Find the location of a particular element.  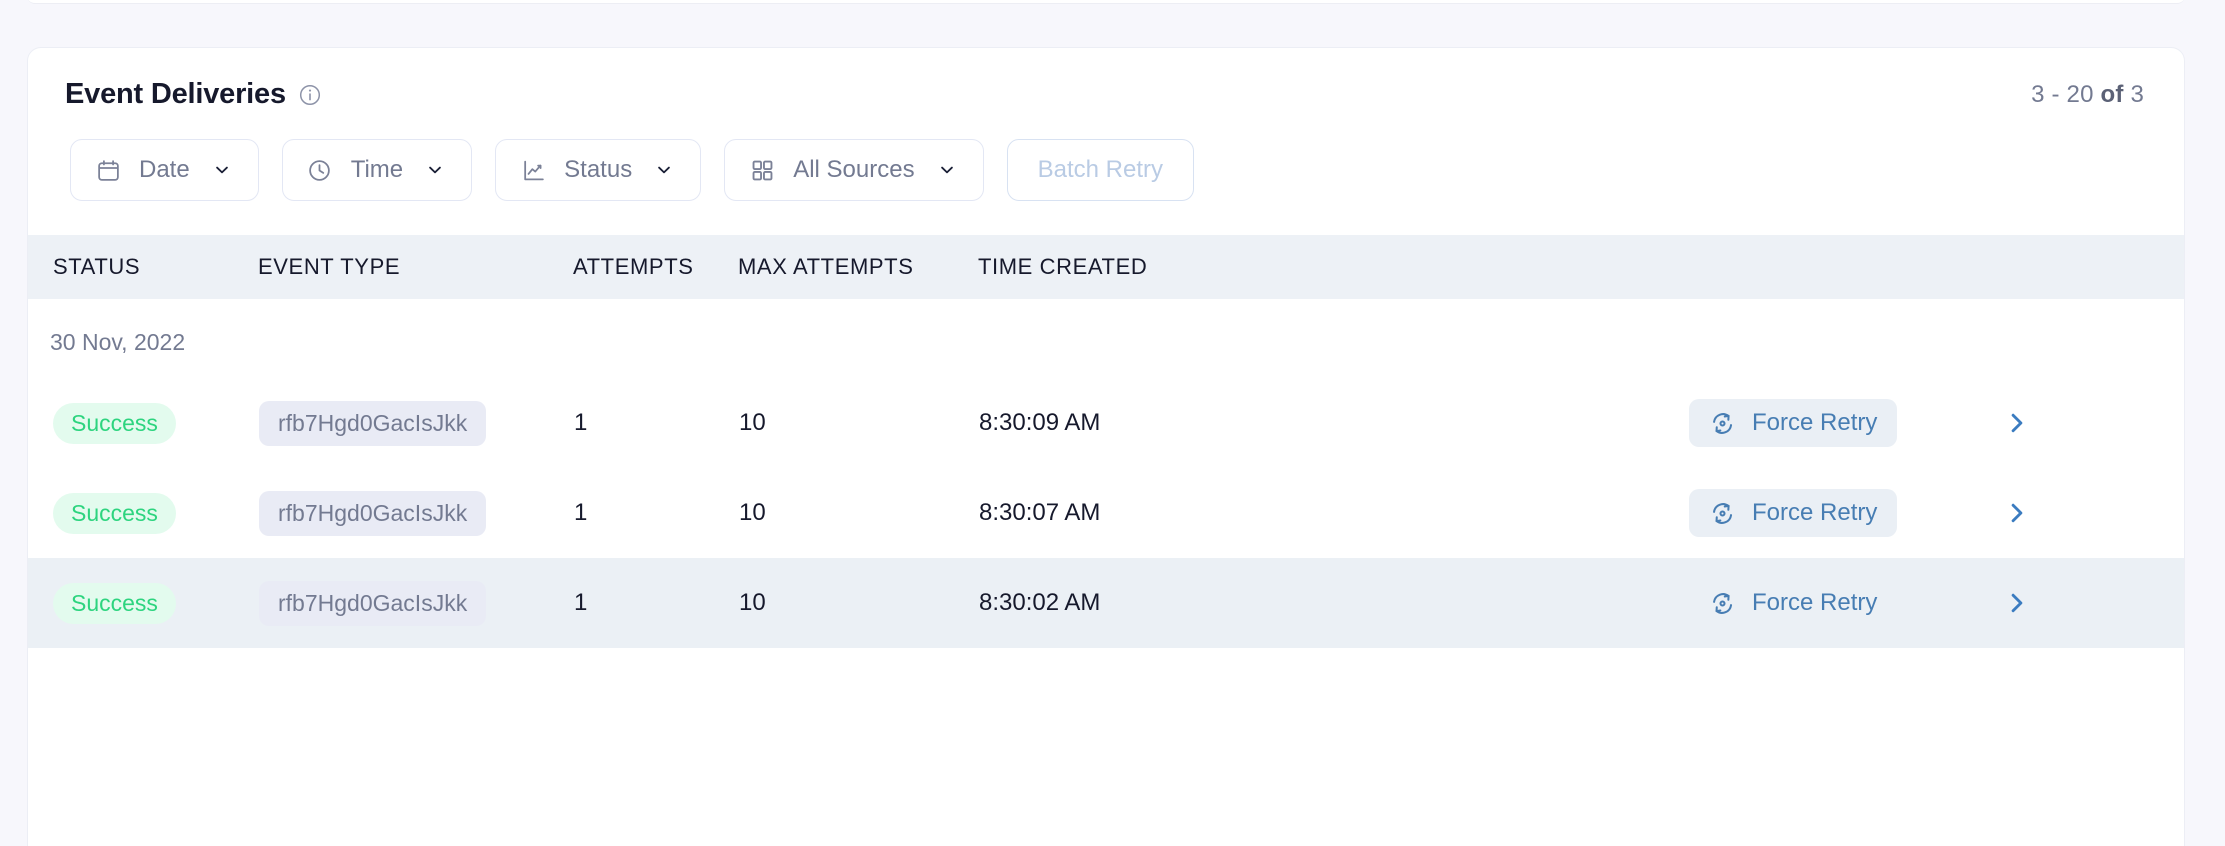

filter-sources-button: All Sources is located at coordinates (854, 170).